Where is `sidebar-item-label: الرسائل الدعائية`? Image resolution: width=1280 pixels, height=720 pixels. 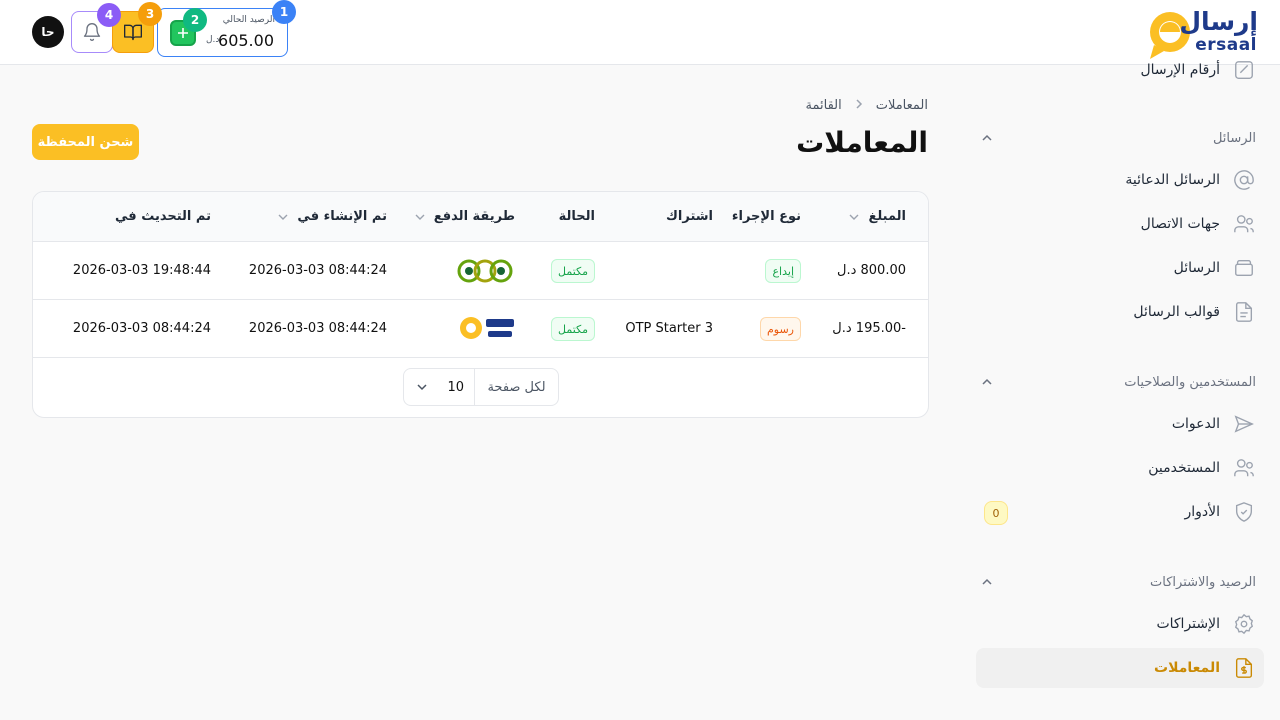 sidebar-item-label: الرسائل الدعائية is located at coordinates (1172, 180).